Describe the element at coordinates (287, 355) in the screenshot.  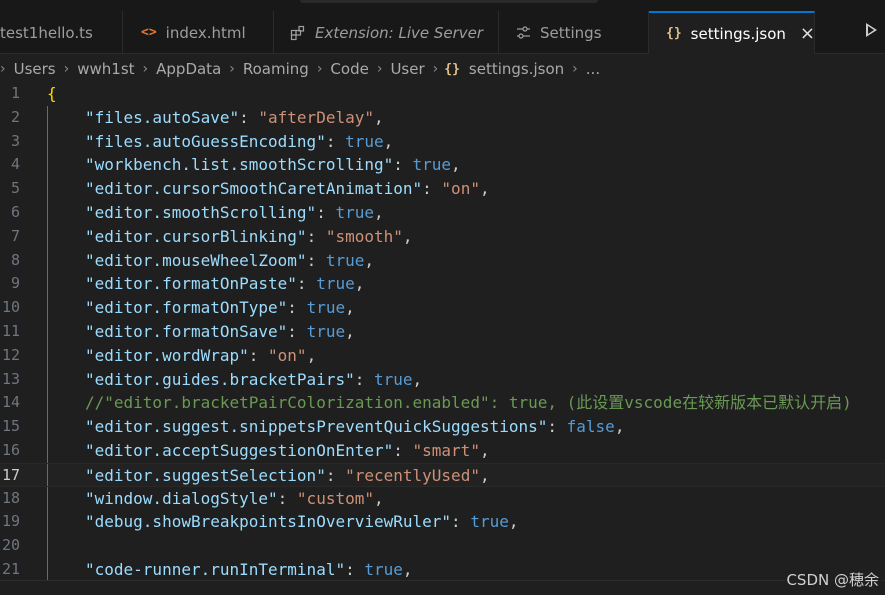
I see `token-str: "on"` at that location.